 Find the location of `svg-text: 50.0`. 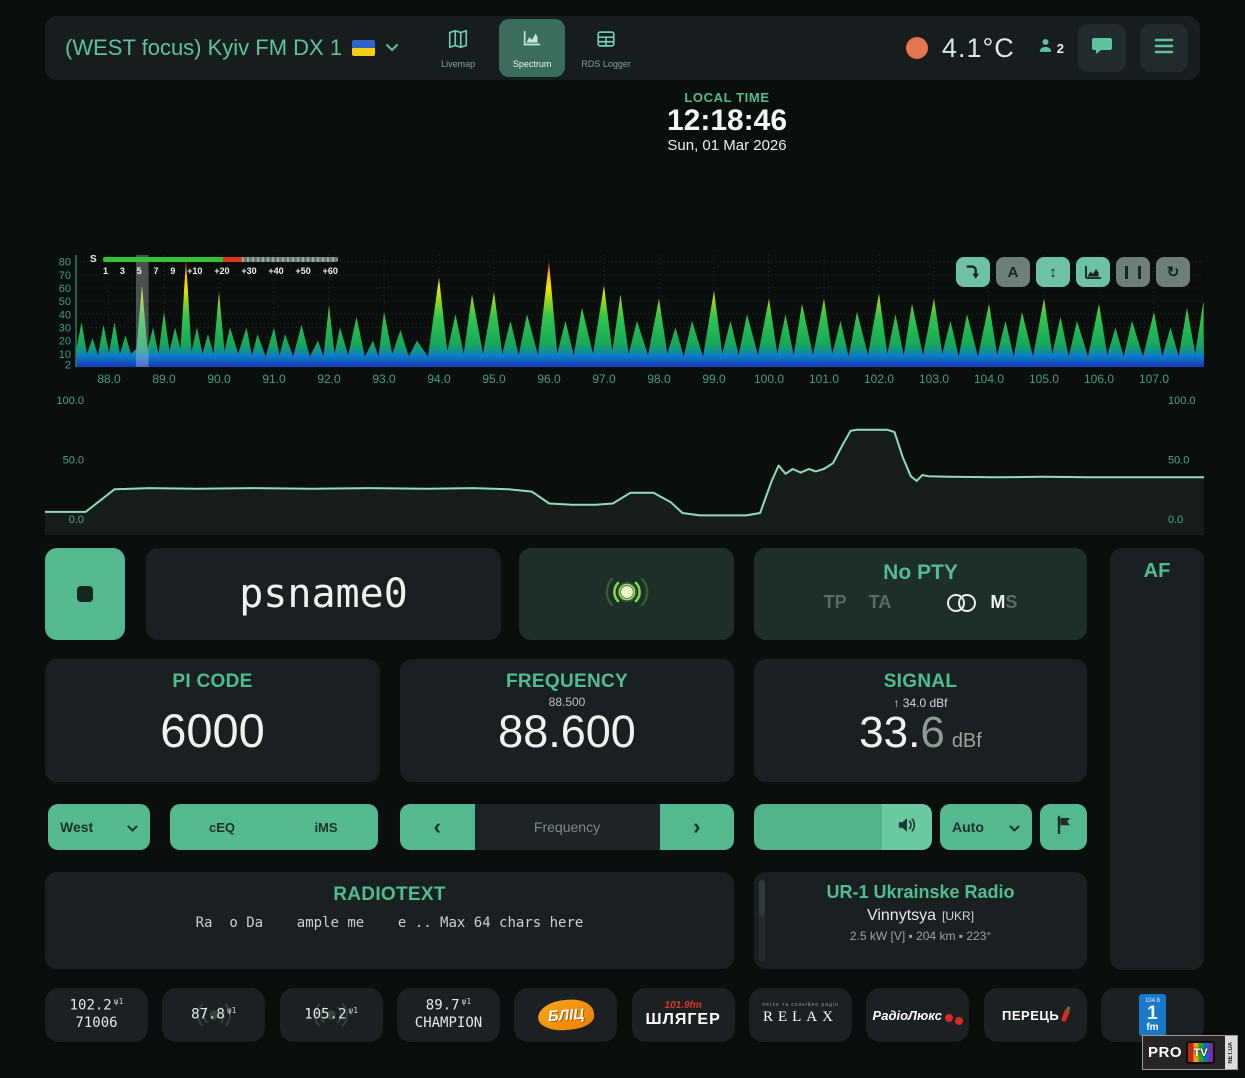

svg-text: 50.0 is located at coordinates (1178, 461).